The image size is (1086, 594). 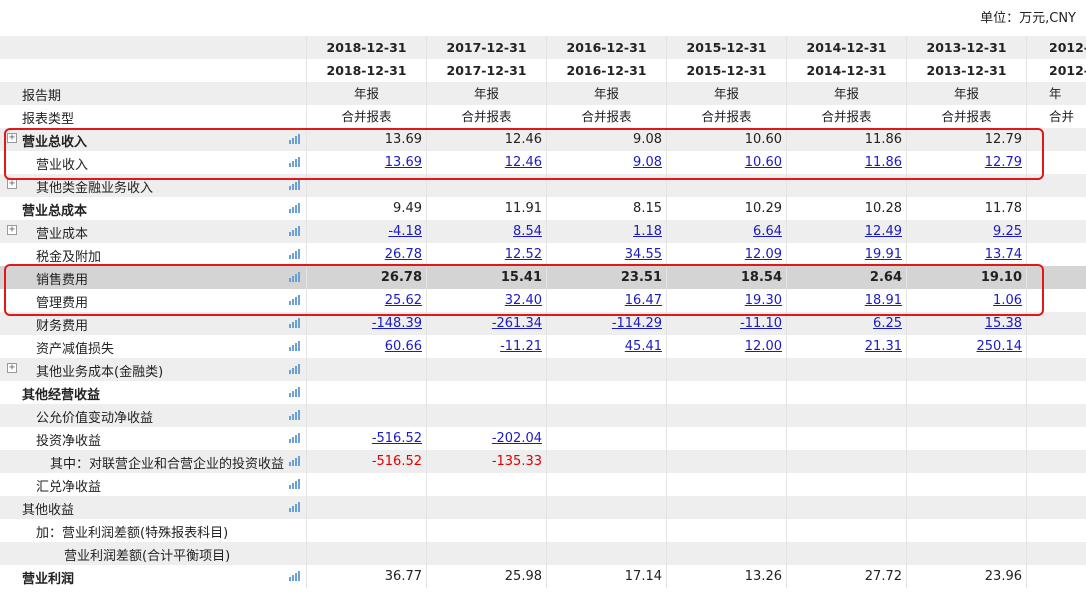 I want to click on row-label-cell: 加：营业利润差额(特殊报表科目), so click(x=153, y=530).